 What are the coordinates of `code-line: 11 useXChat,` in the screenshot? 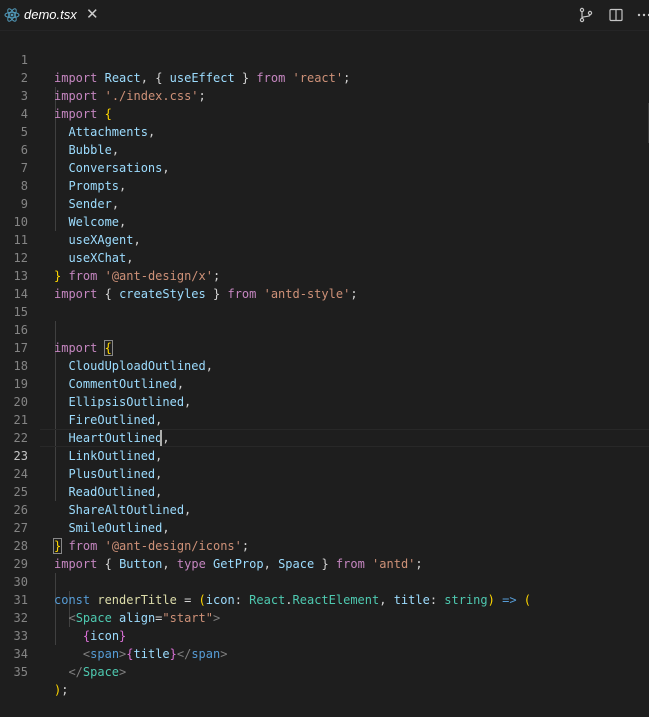 It's located at (324, 239).